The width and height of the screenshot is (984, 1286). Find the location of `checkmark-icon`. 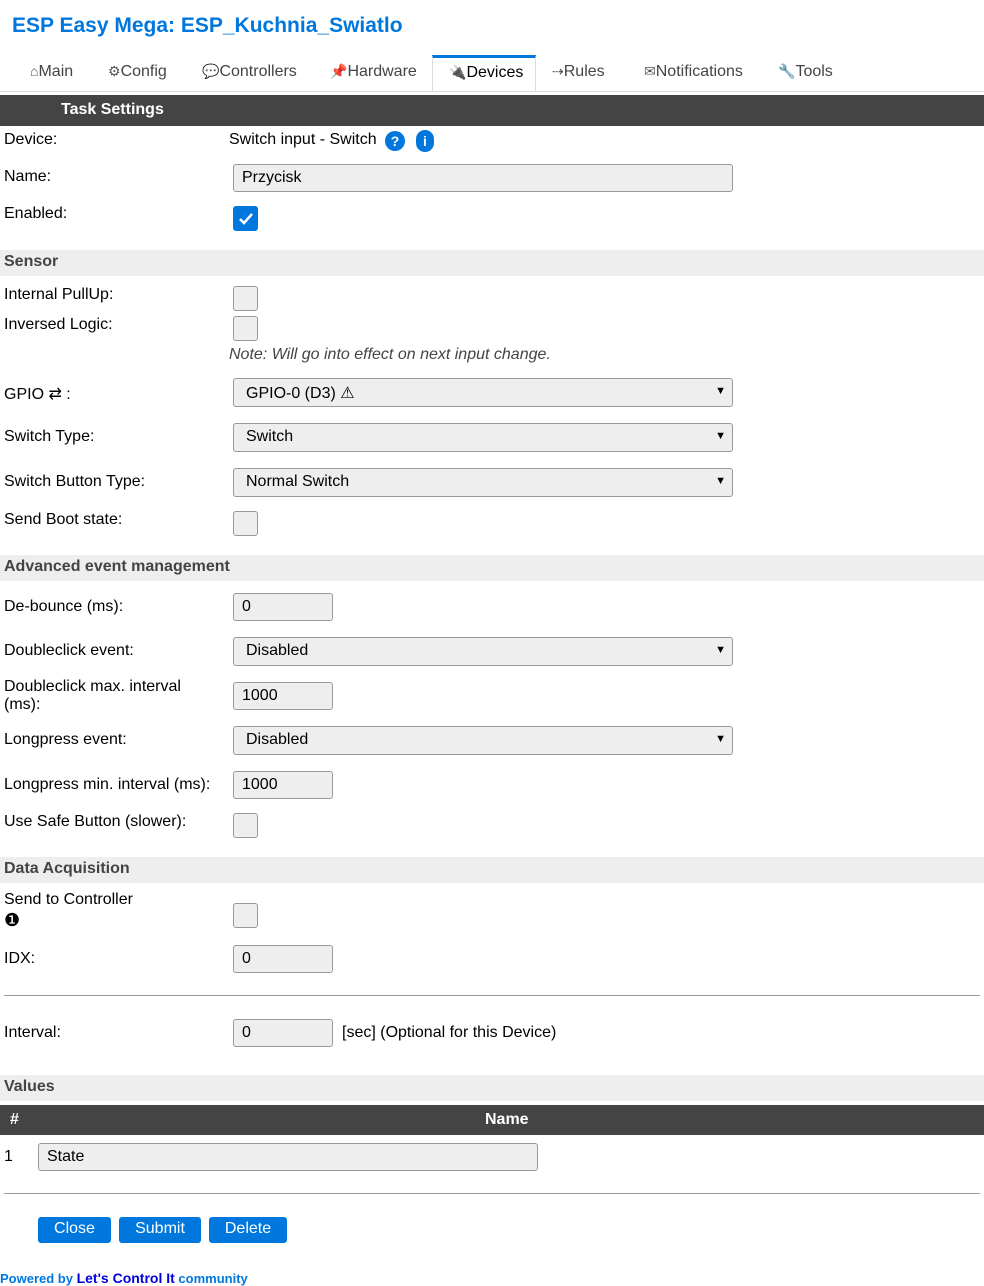

checkmark-icon is located at coordinates (246, 219).